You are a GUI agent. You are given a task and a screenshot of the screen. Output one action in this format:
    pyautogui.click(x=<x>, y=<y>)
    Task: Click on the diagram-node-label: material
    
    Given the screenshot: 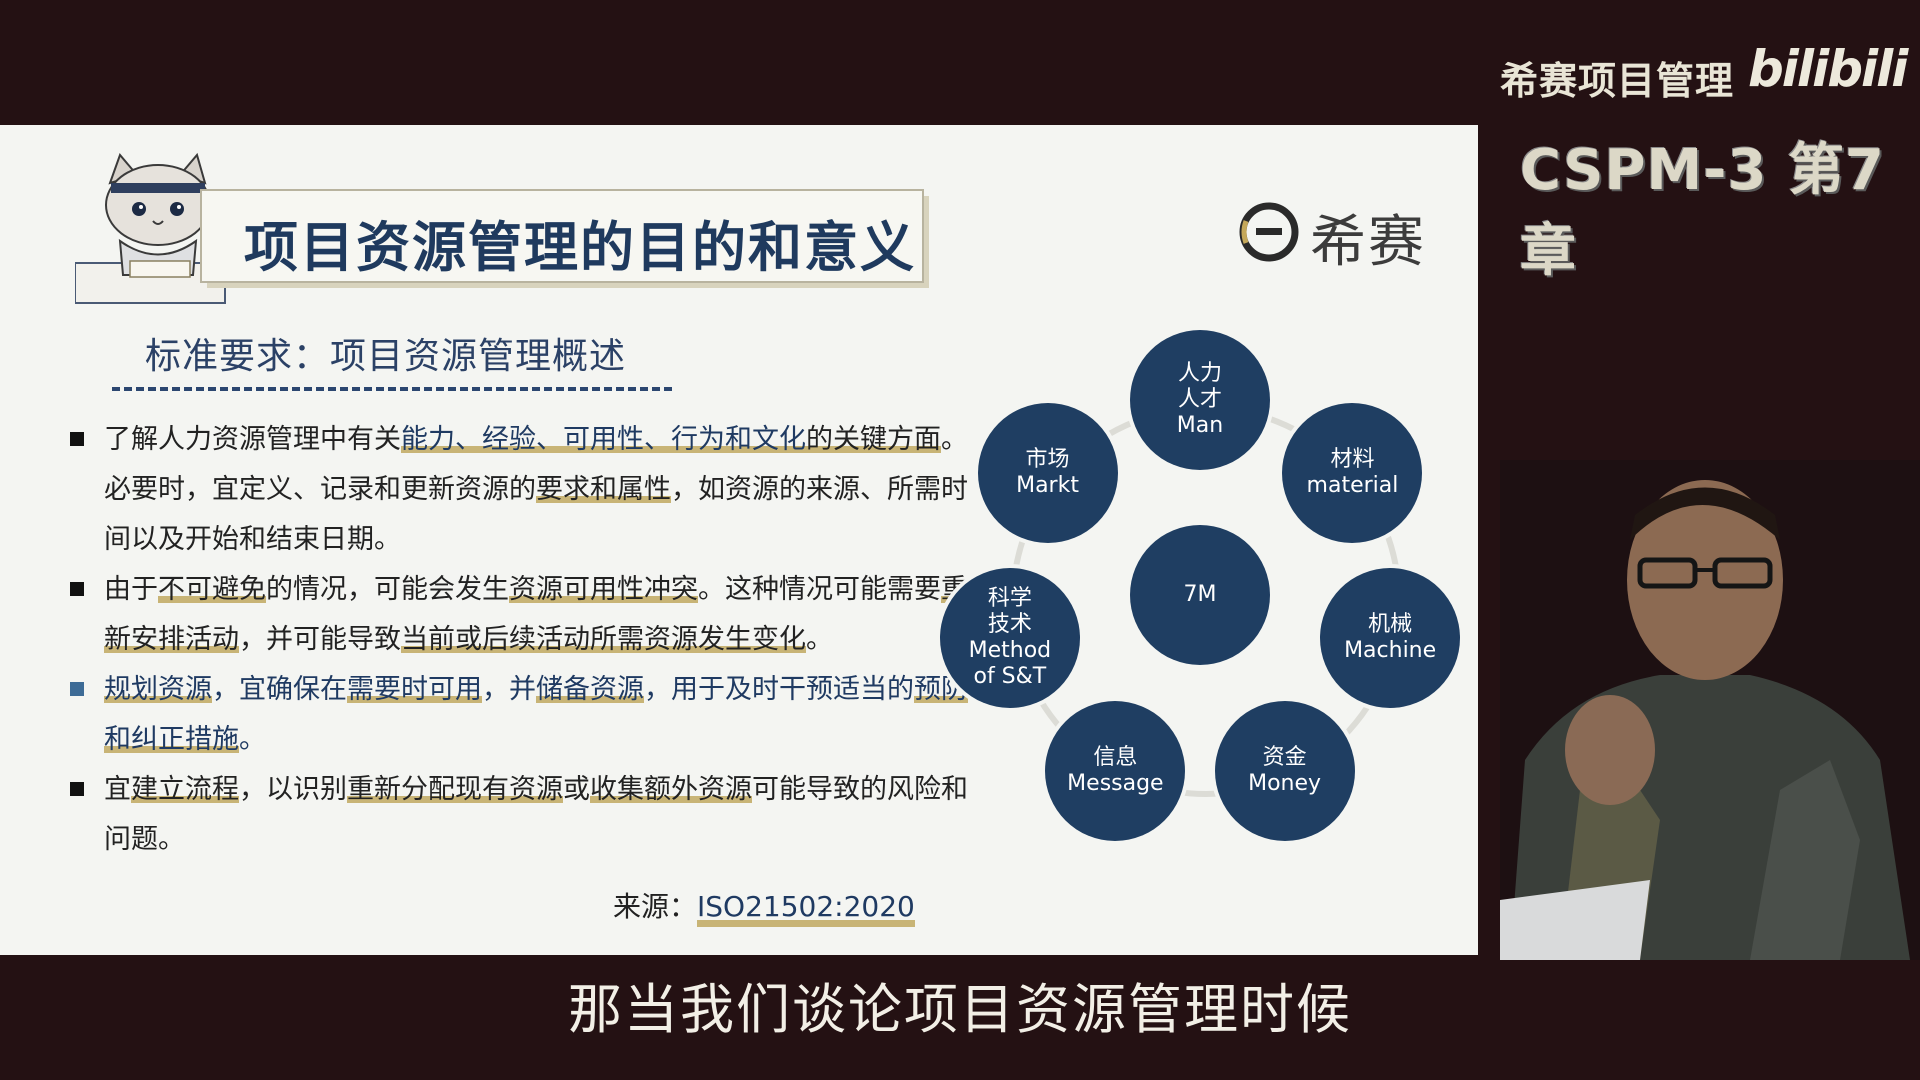 What is the action you would take?
    pyautogui.click(x=1352, y=486)
    